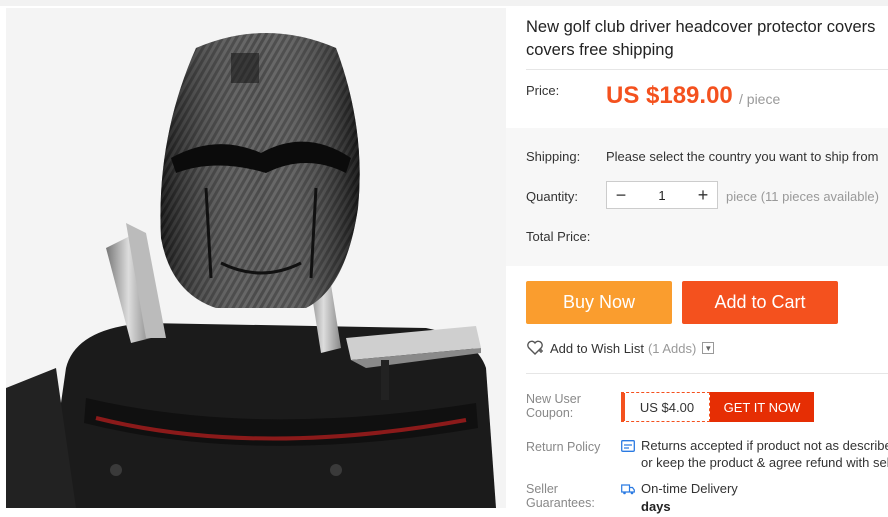  Describe the element at coordinates (703, 195) in the screenshot. I see `quantity-increase-button: +` at that location.